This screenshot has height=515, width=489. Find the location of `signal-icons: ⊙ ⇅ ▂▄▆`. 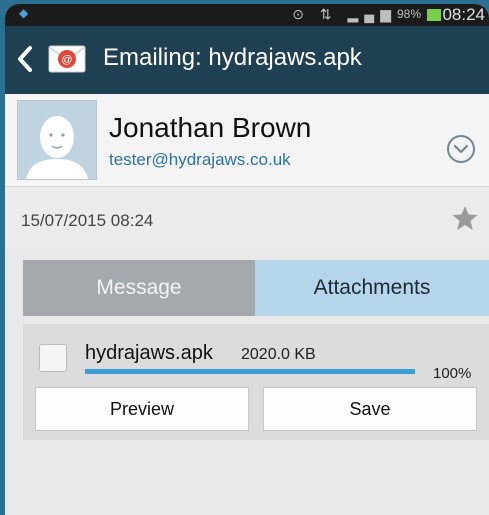

signal-icons: ⊙ ⇅ ▂▄▆ is located at coordinates (344, 14).